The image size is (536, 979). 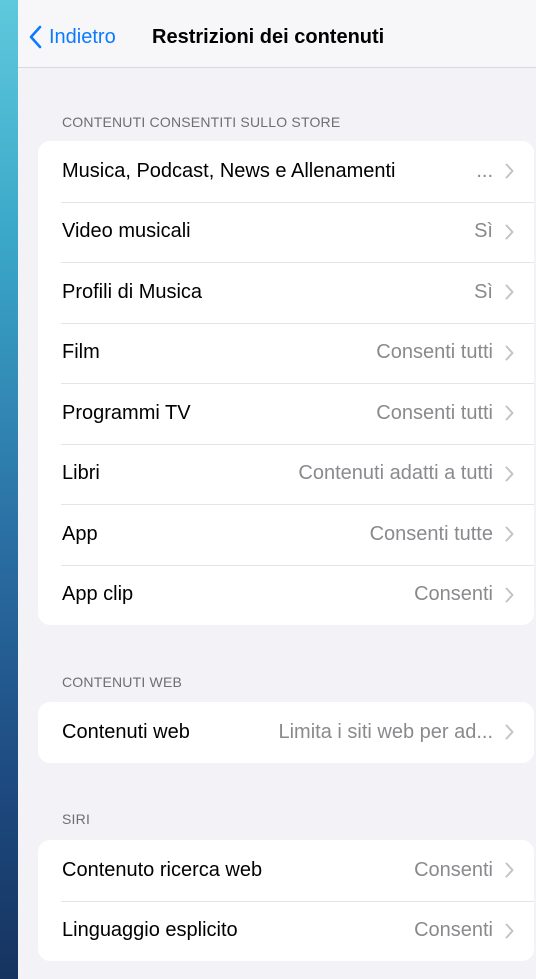 I want to click on row-label: Contenuti web, so click(x=126, y=731).